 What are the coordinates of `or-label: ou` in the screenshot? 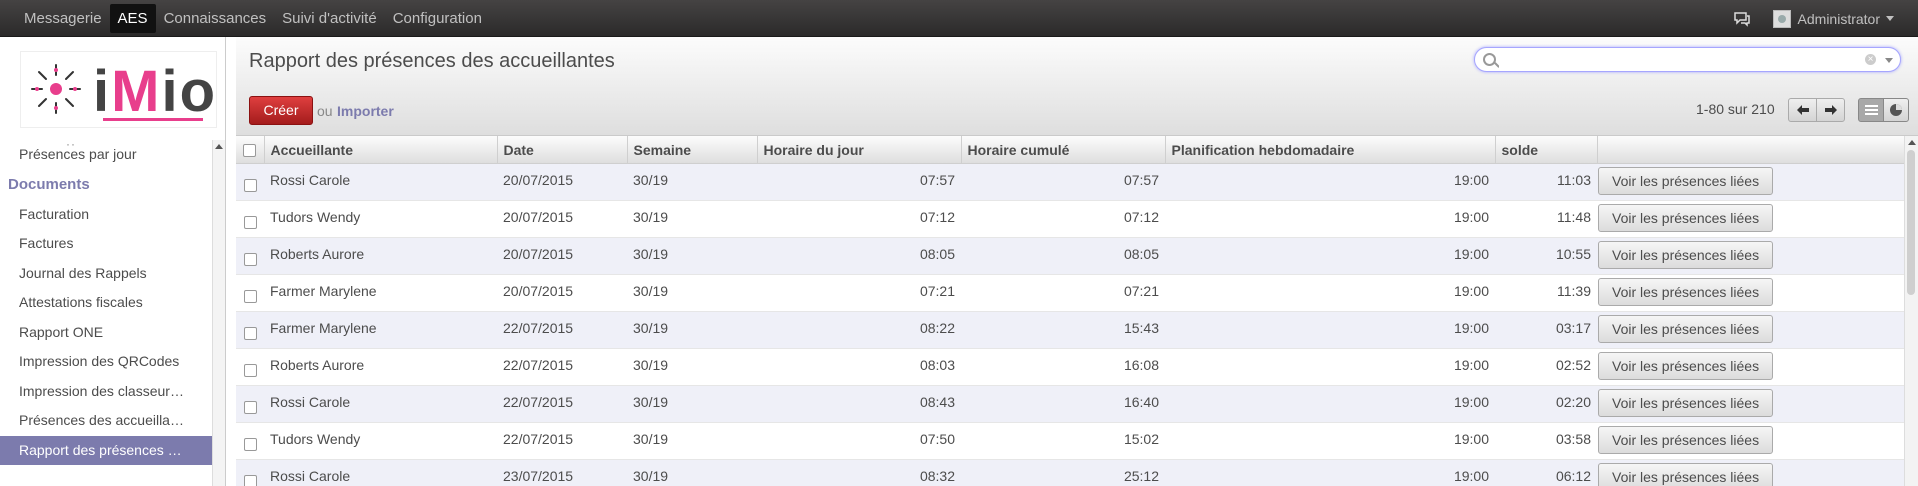 It's located at (325, 111).